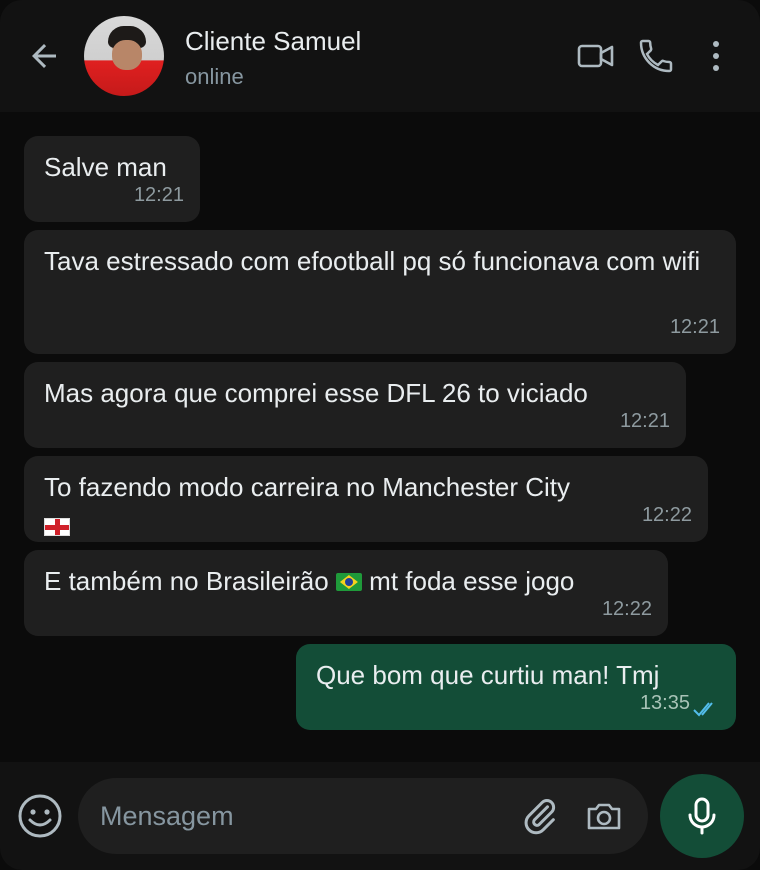 The height and width of the screenshot is (870, 760). I want to click on camera-icon, so click(604, 816).